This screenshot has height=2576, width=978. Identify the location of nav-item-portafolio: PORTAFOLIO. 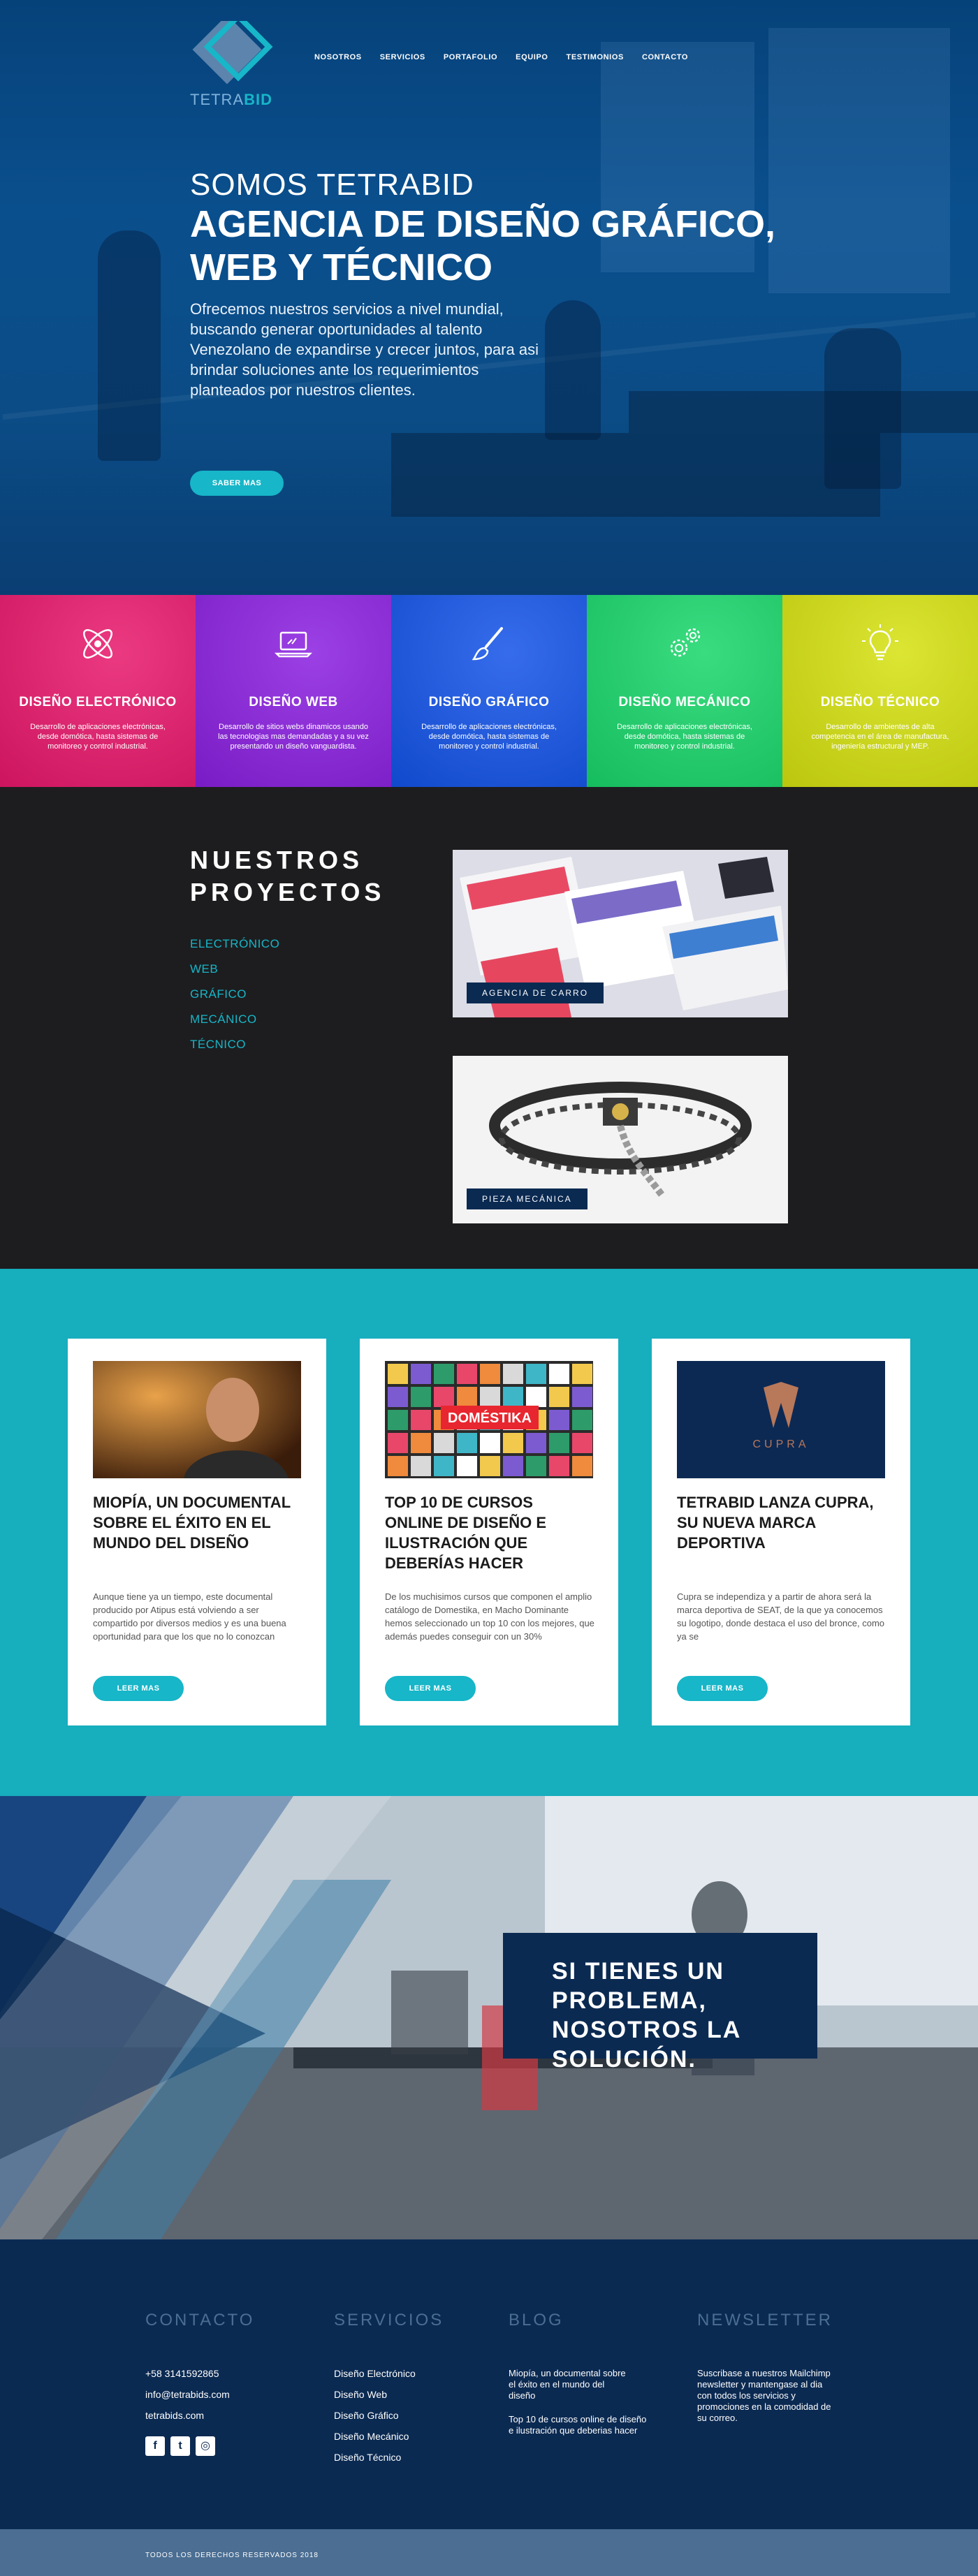
(471, 57).